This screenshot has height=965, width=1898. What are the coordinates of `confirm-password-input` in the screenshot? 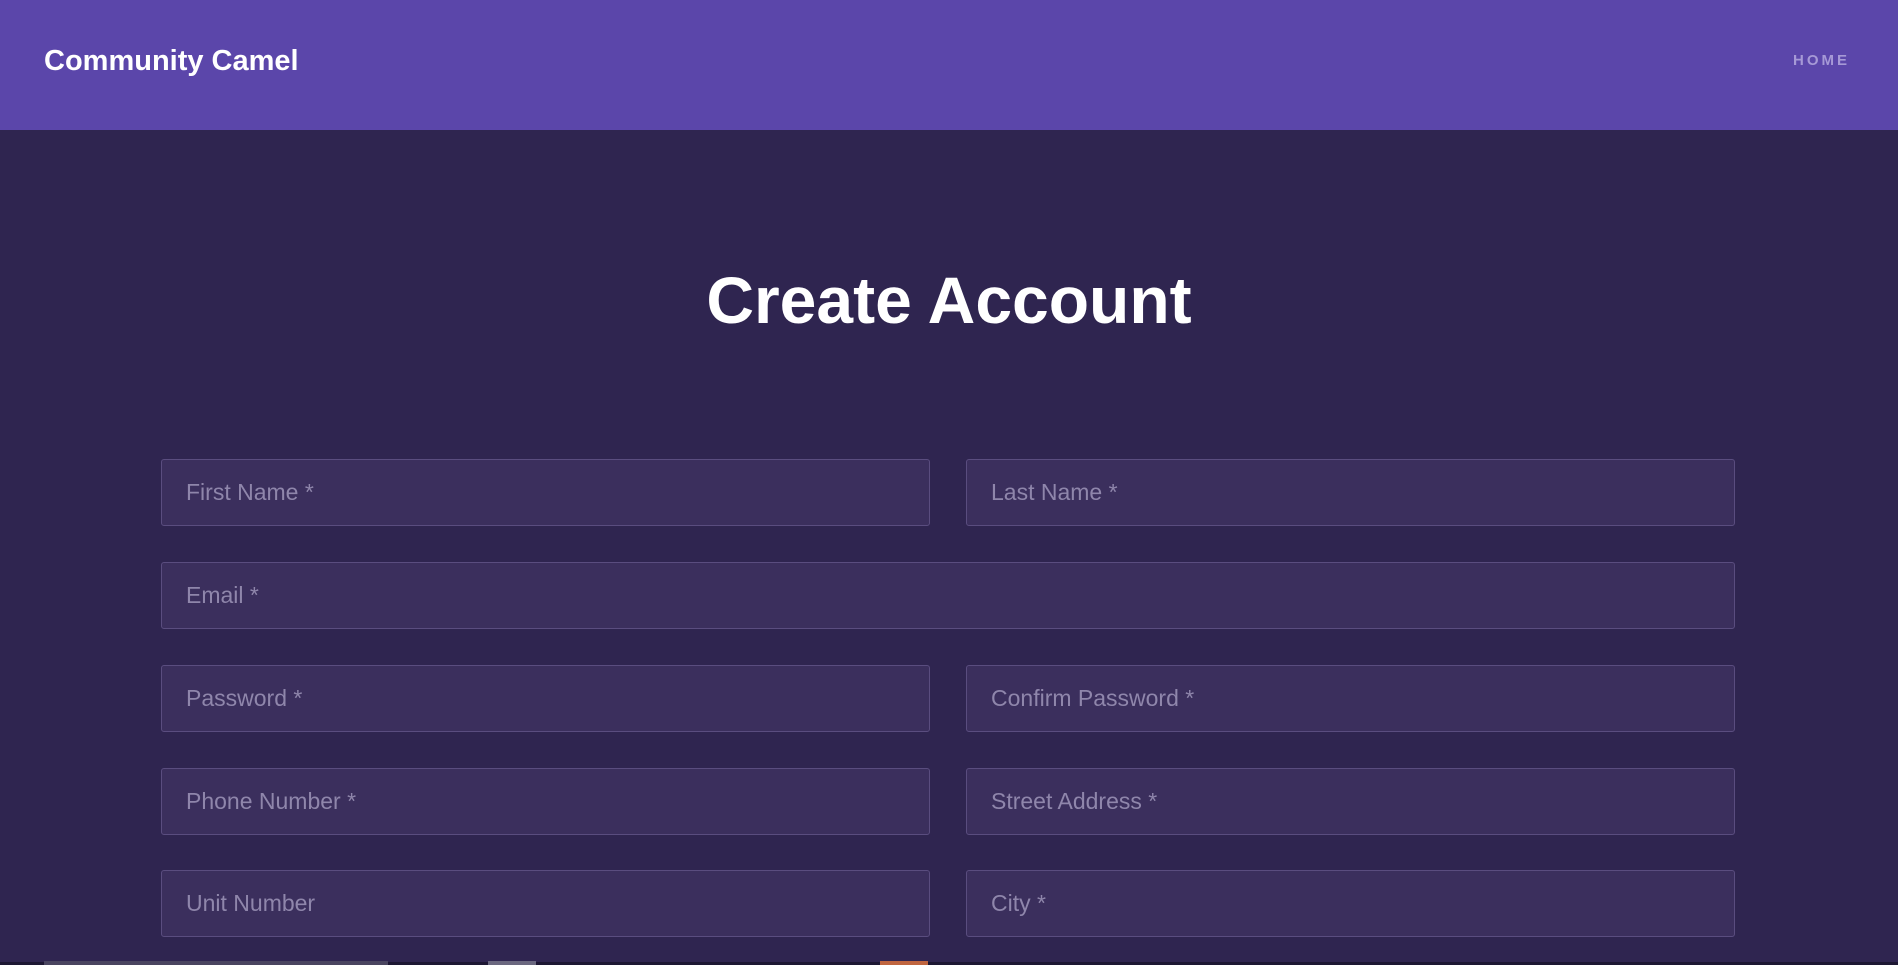 It's located at (1350, 698).